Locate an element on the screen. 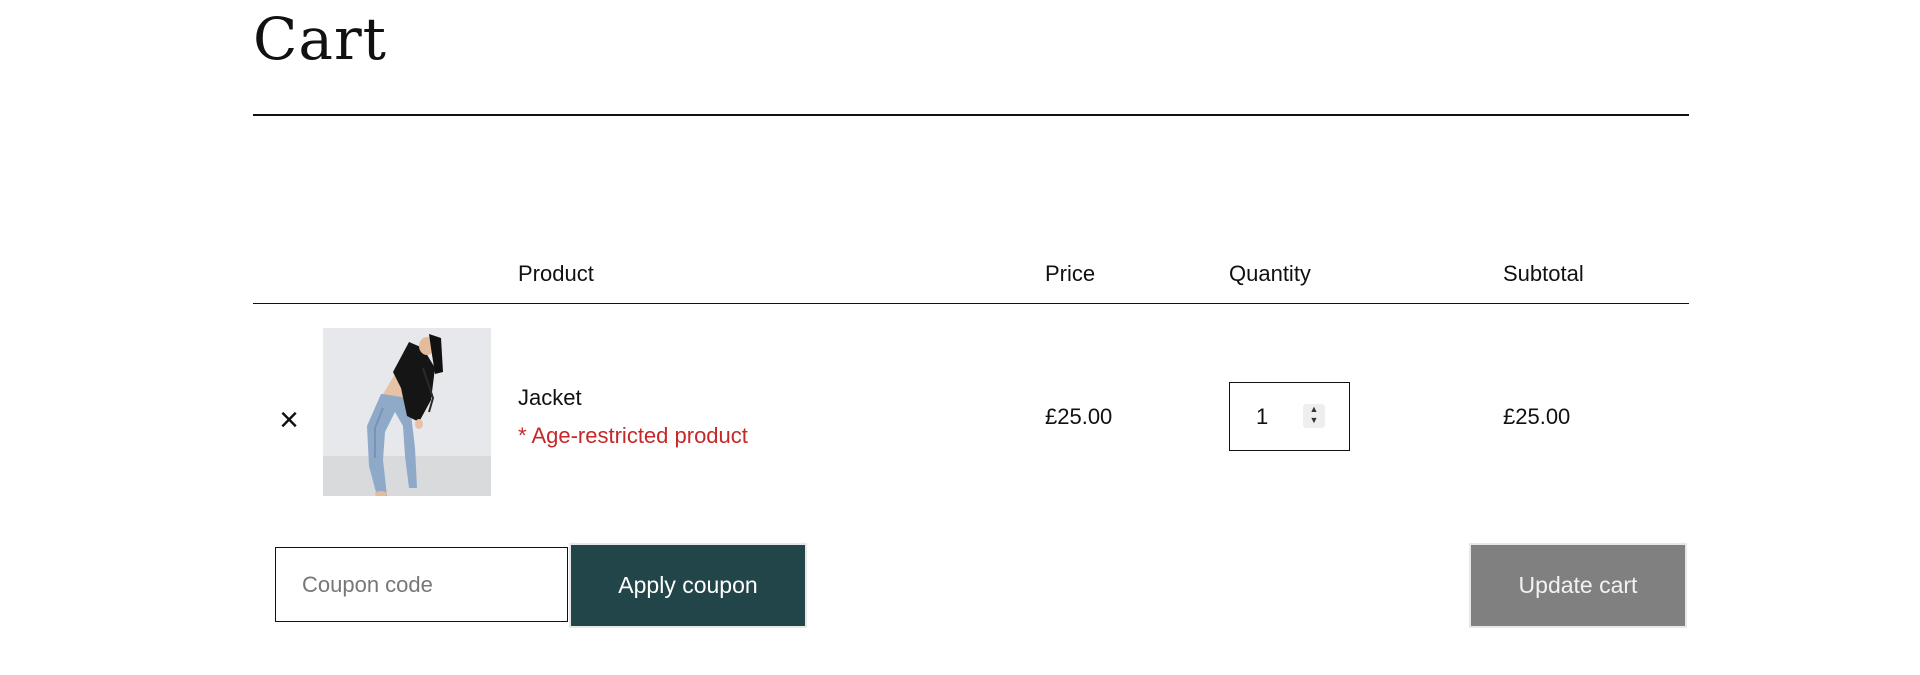 This screenshot has width=1920, height=675. product-photo is located at coordinates (407, 412).